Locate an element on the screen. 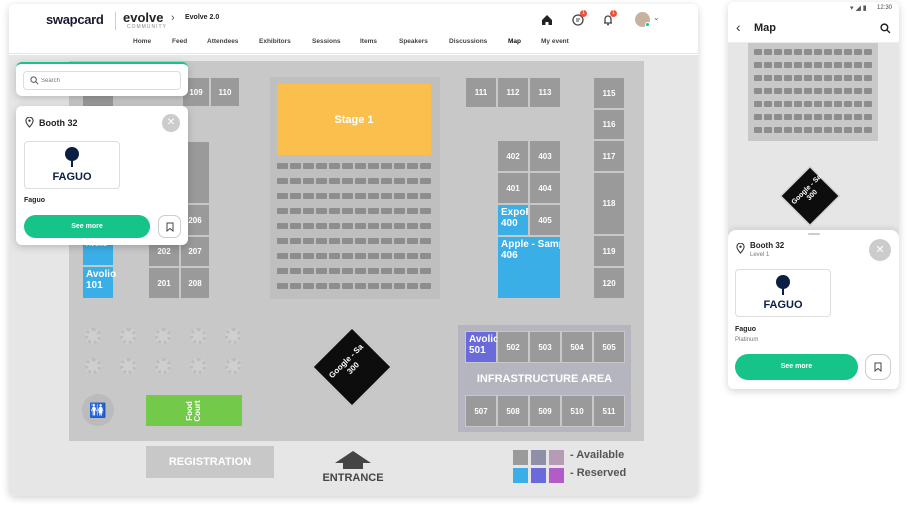 The image size is (908, 508). bookmark-button is located at coordinates (169, 226).